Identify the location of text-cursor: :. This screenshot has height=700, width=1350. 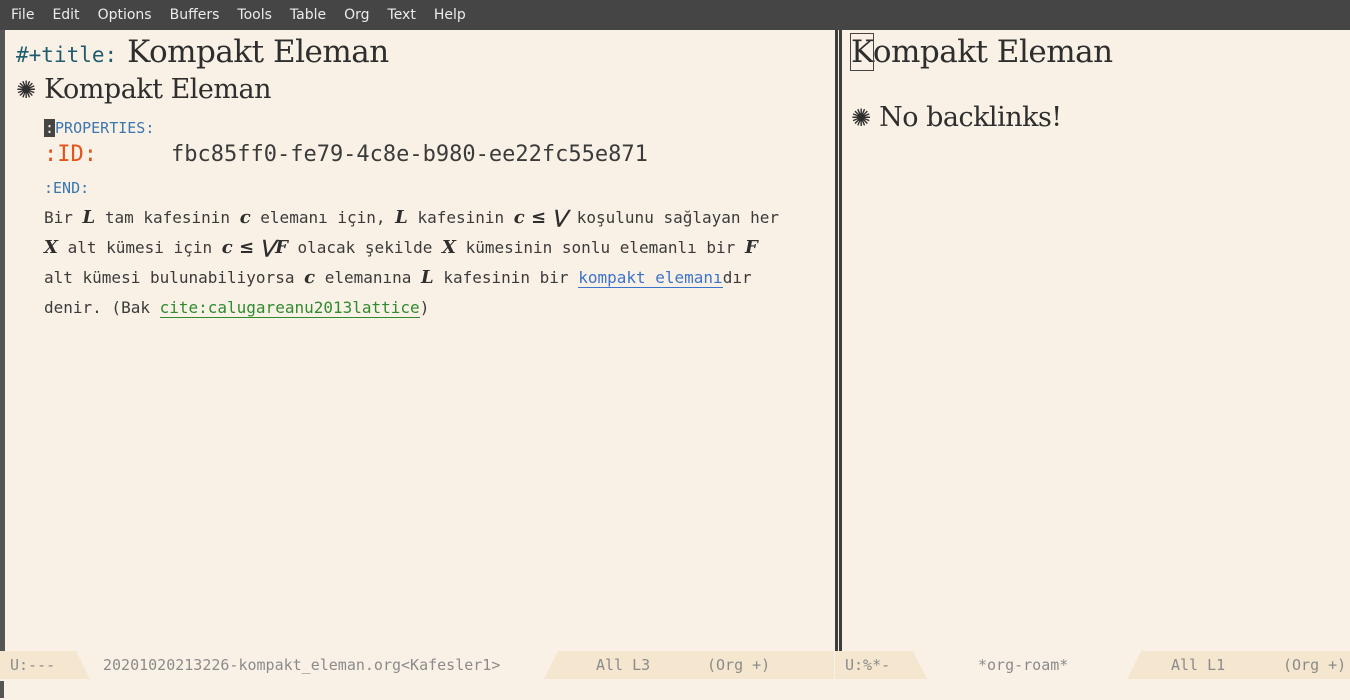
(50, 128).